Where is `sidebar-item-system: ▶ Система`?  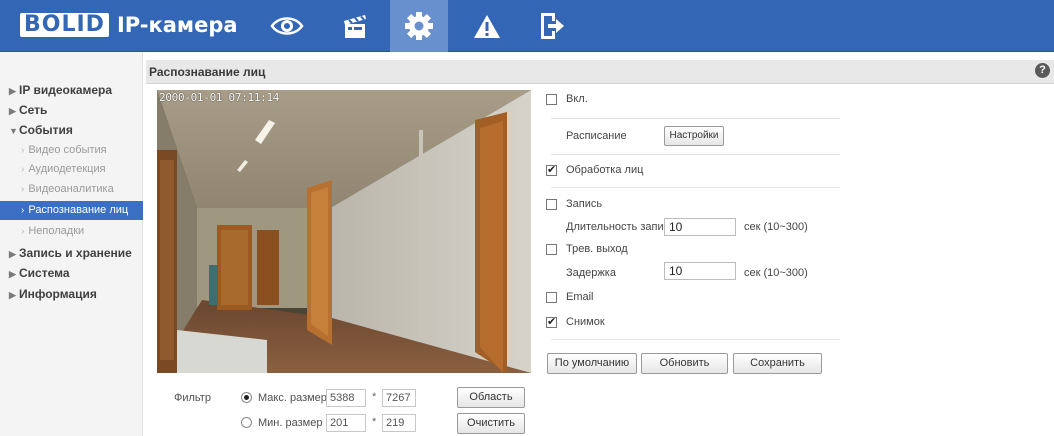 sidebar-item-system: ▶ Система is located at coordinates (71, 273).